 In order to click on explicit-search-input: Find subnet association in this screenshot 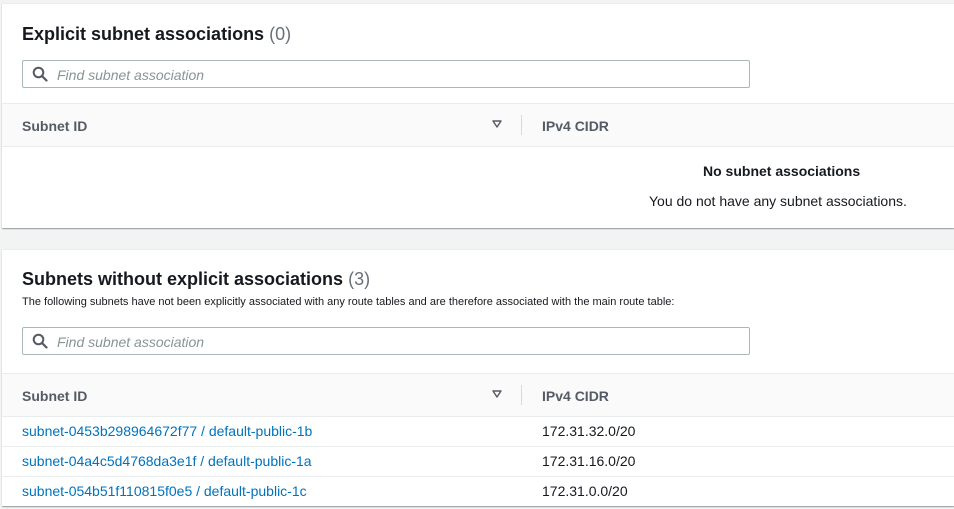, I will do `click(386, 74)`.